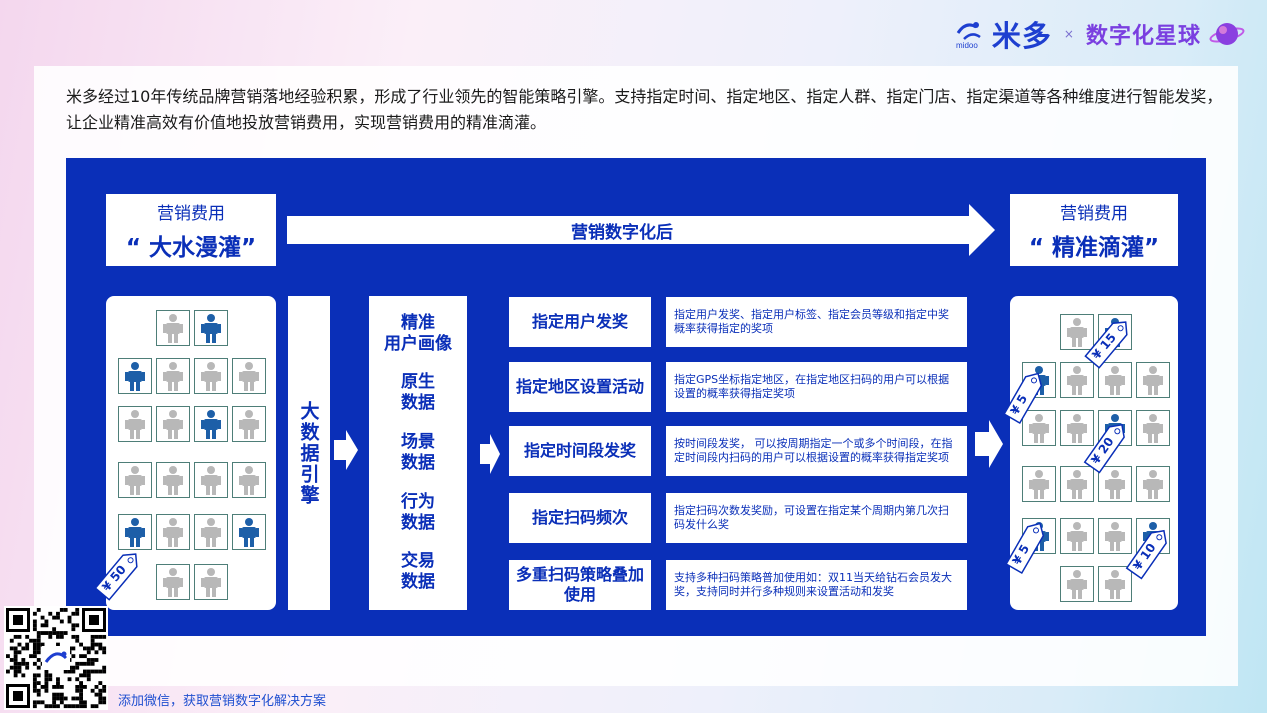 The width and height of the screenshot is (1267, 713). What do you see at coordinates (1094, 213) in the screenshot?
I see `after-caption-small: 营销费用` at bounding box center [1094, 213].